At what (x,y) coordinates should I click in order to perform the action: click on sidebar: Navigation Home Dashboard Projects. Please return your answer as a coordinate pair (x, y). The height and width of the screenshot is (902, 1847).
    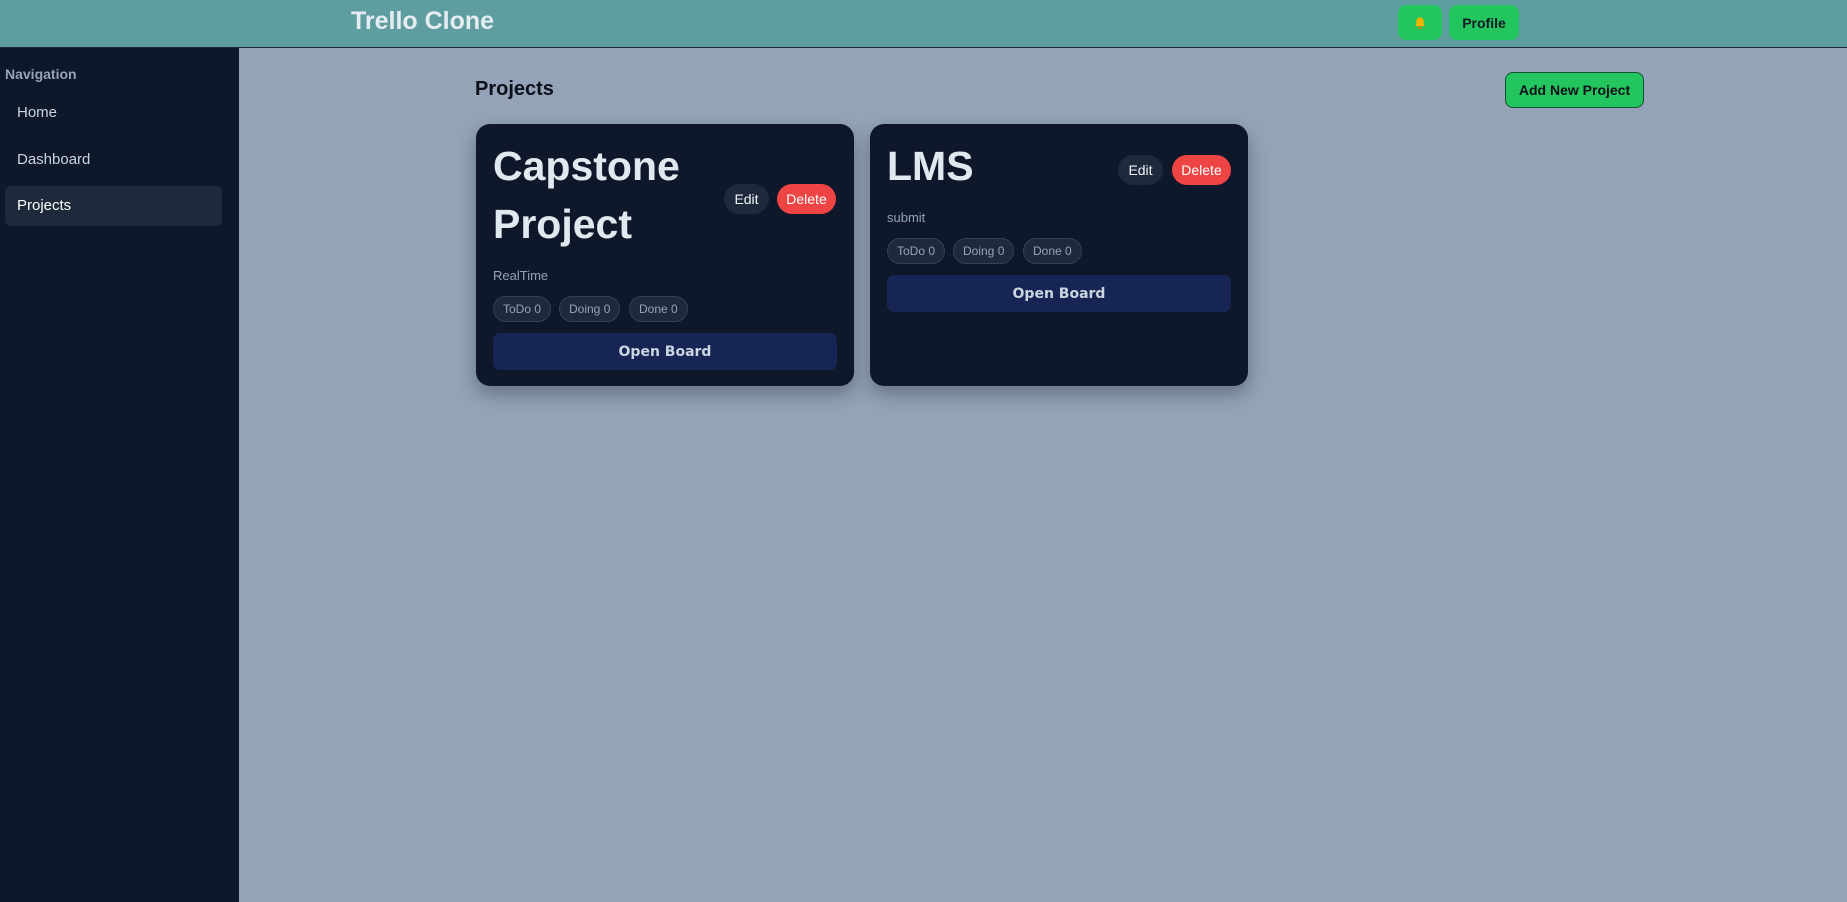
    Looking at the image, I should click on (119, 475).